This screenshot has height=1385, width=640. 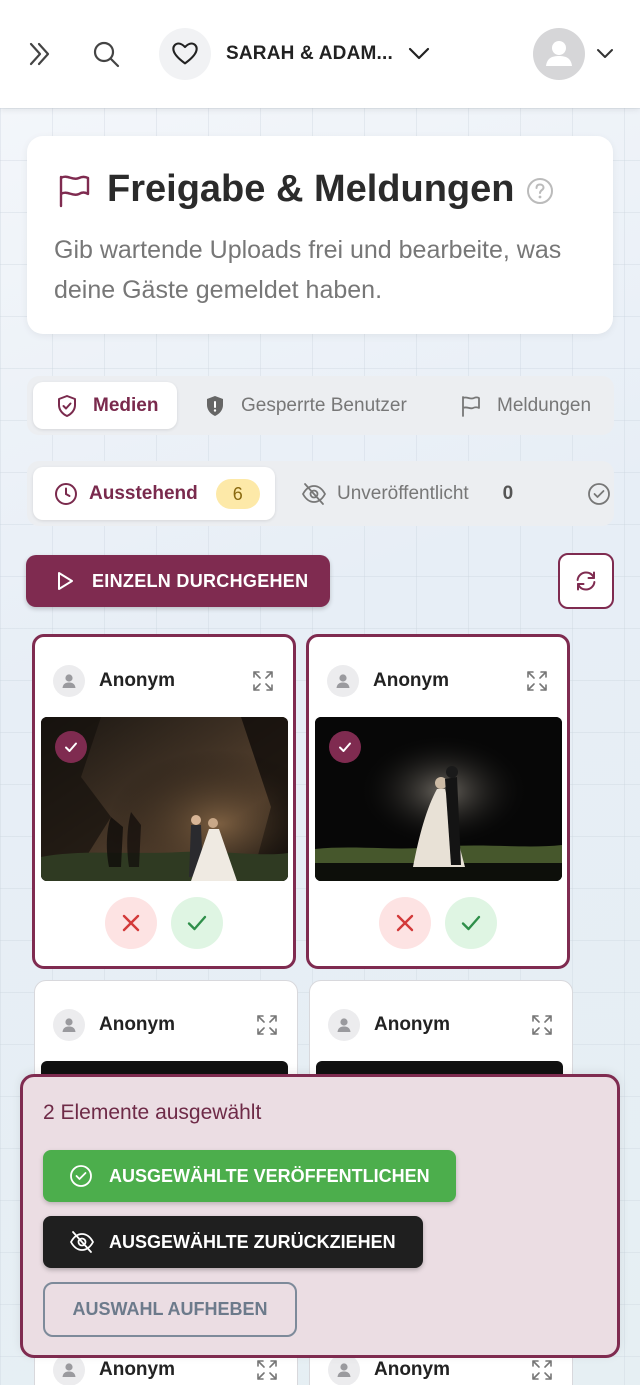 I want to click on tab-medien: Medien, so click(x=105, y=405).